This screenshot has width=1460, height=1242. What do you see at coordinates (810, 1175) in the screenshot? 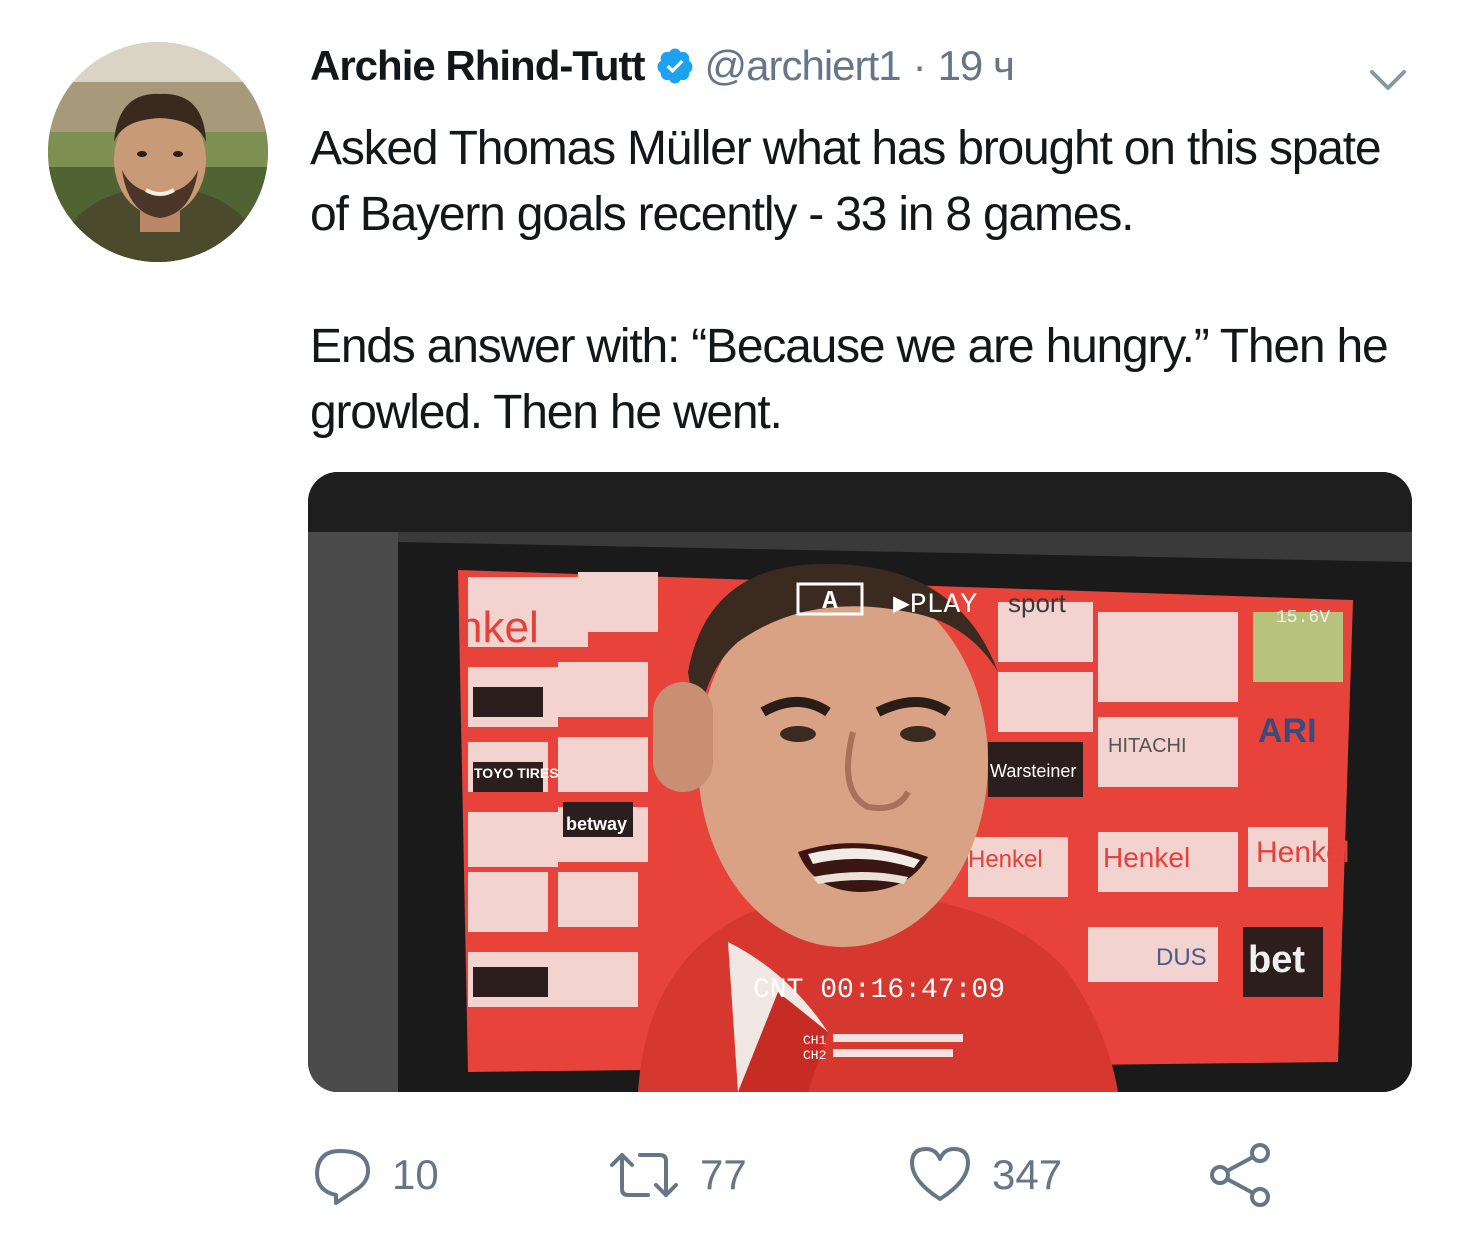
I see `tweet-actions: 10 77 347` at bounding box center [810, 1175].